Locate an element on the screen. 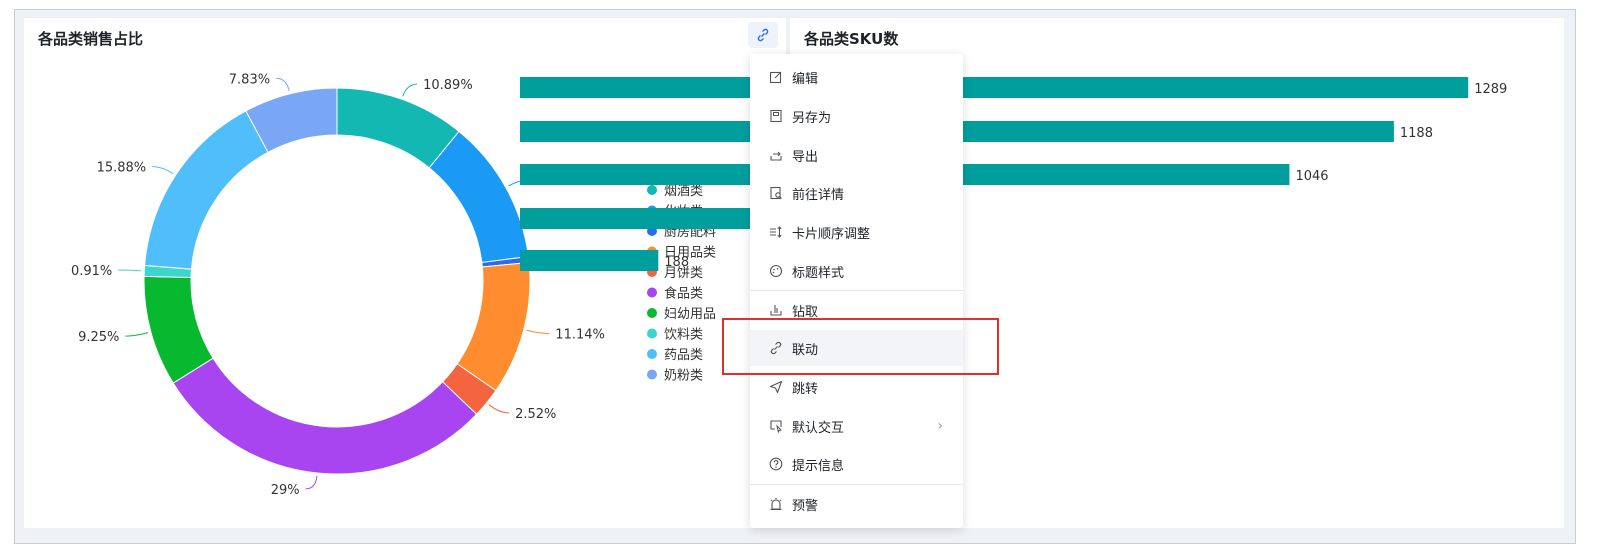 This screenshot has height=556, width=1604. menu-item-label: 钻取 is located at coordinates (805, 312).